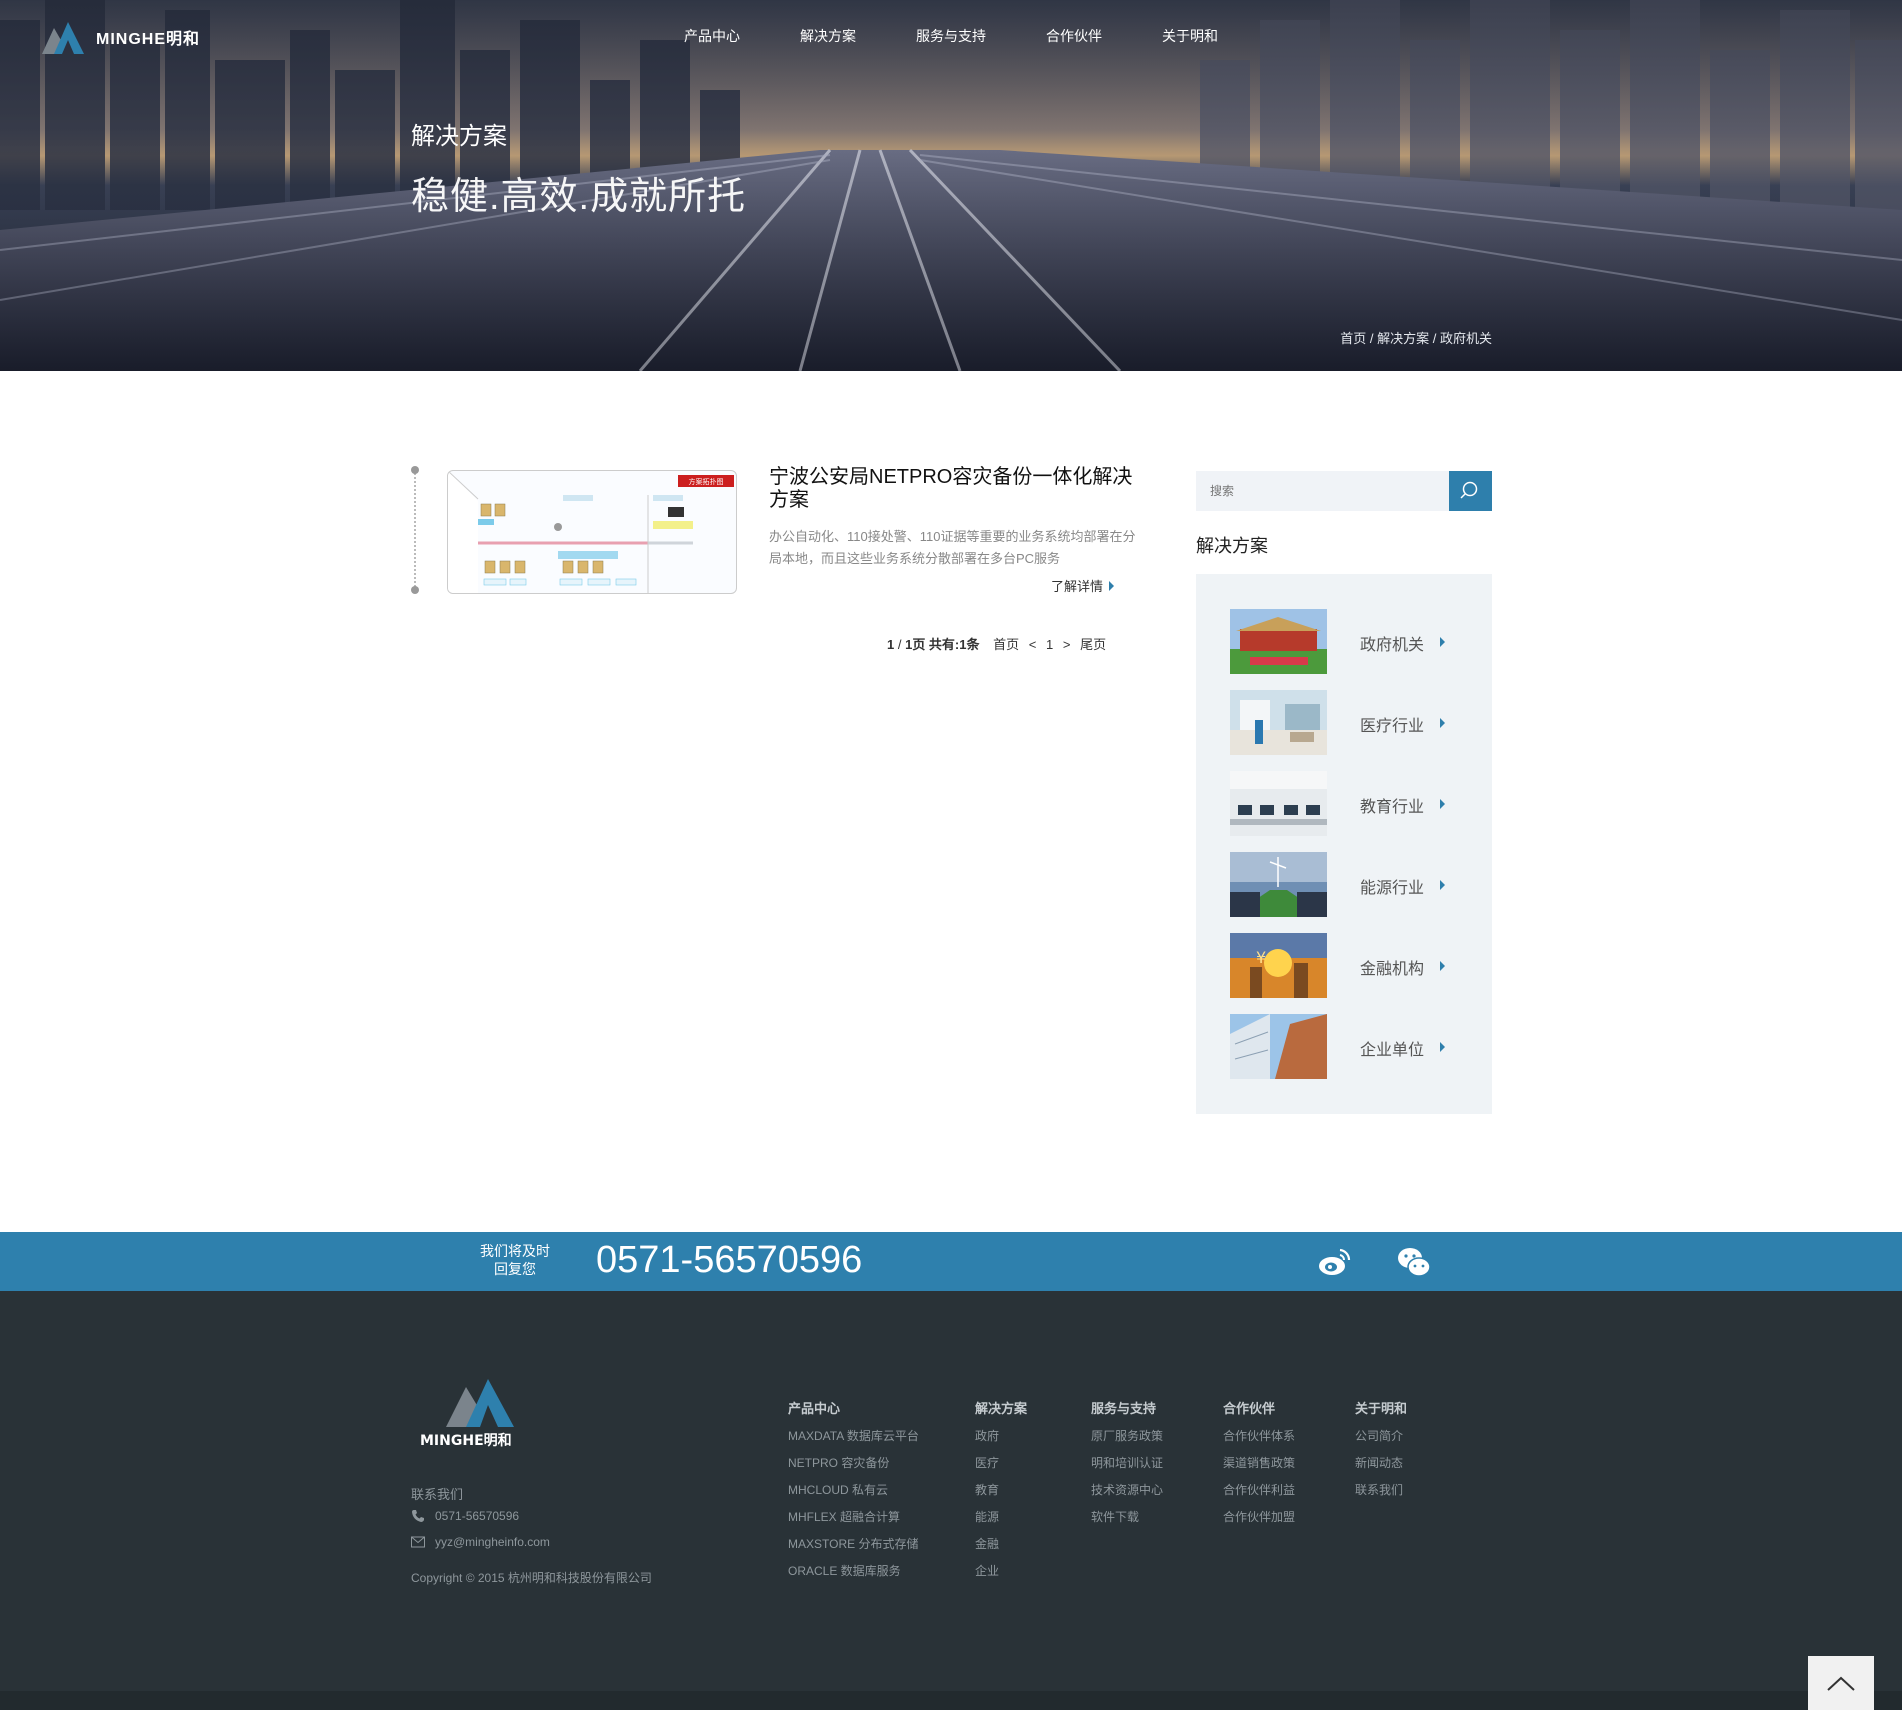 Image resolution: width=1902 pixels, height=1710 pixels. What do you see at coordinates (1001, 1469) in the screenshot?
I see `footer-link: 医疗` at bounding box center [1001, 1469].